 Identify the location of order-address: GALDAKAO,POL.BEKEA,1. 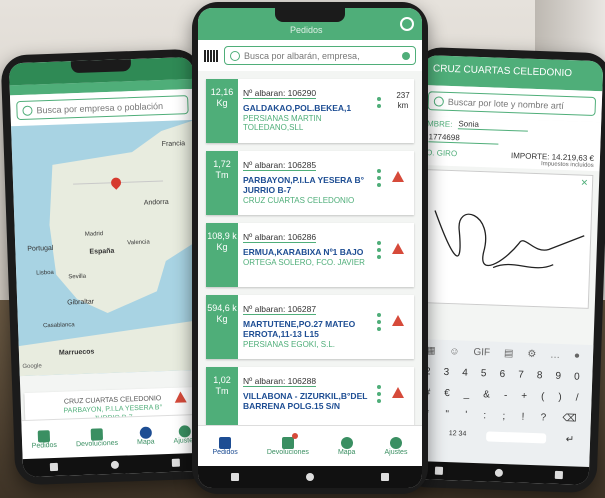
(297, 108).